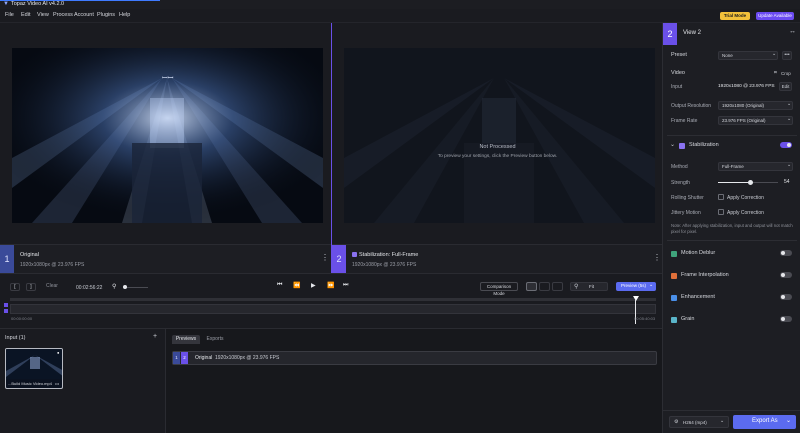  I want to click on jittery-motion-apply: Apply Correction, so click(745, 213).